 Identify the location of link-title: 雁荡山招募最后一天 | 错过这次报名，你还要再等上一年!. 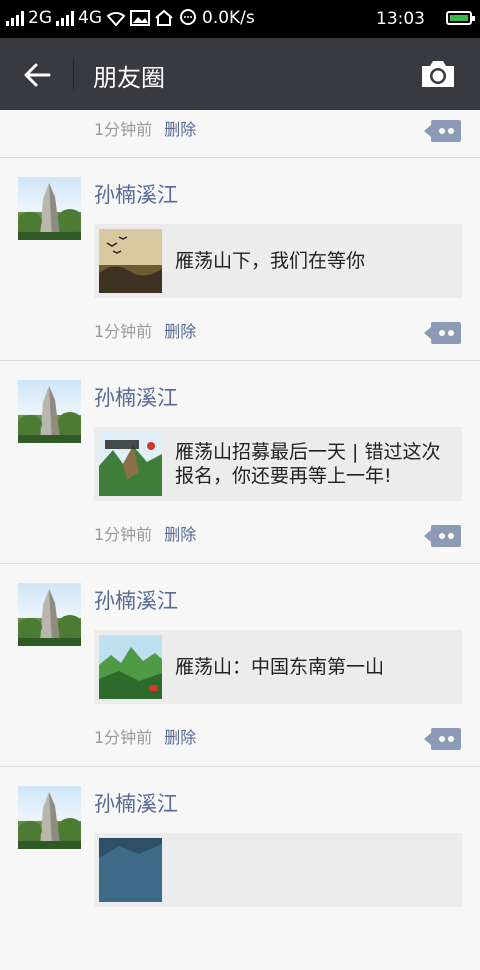
(308, 464).